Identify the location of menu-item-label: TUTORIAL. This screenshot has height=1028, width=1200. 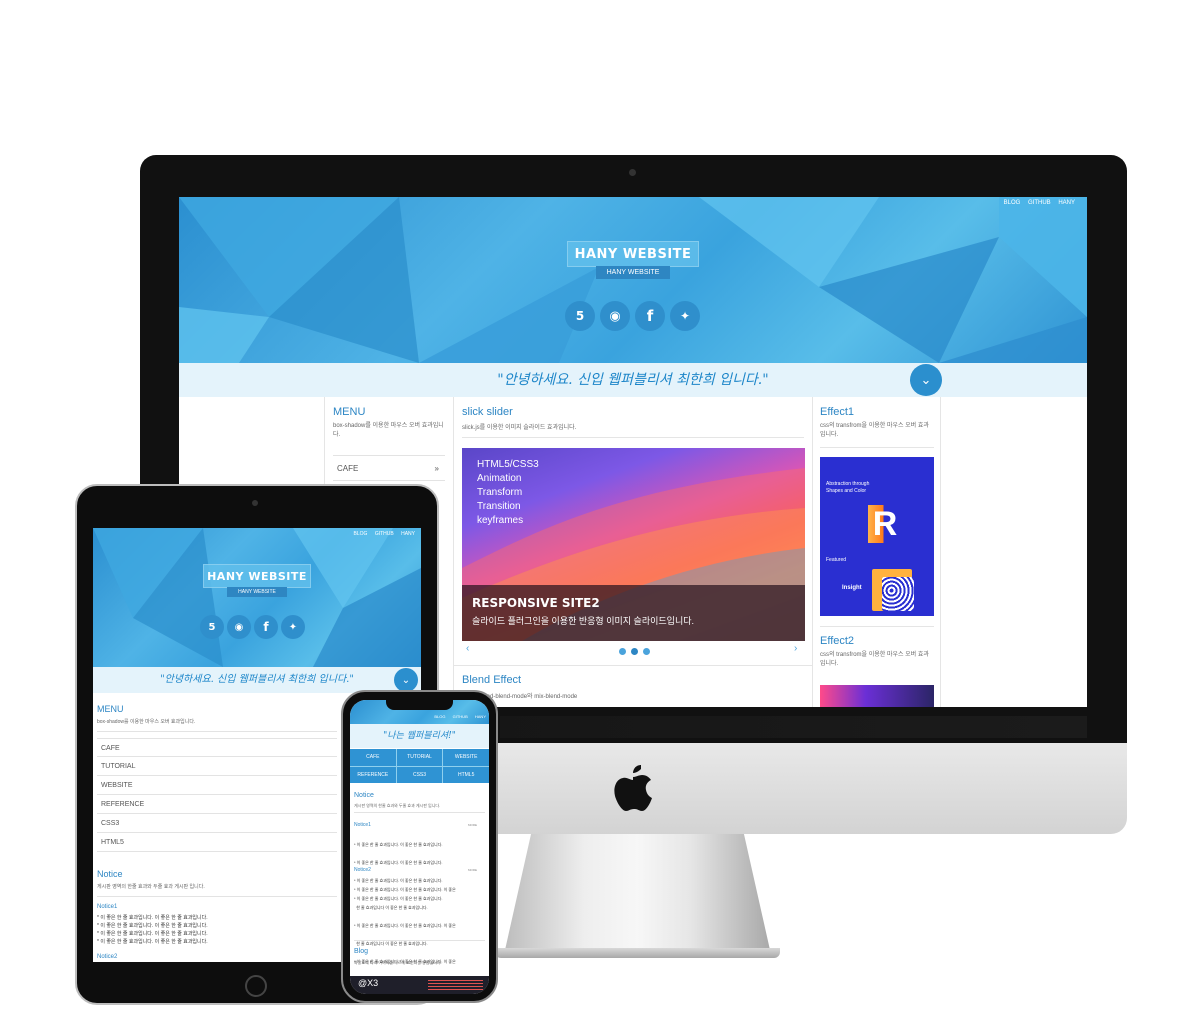
(118, 766).